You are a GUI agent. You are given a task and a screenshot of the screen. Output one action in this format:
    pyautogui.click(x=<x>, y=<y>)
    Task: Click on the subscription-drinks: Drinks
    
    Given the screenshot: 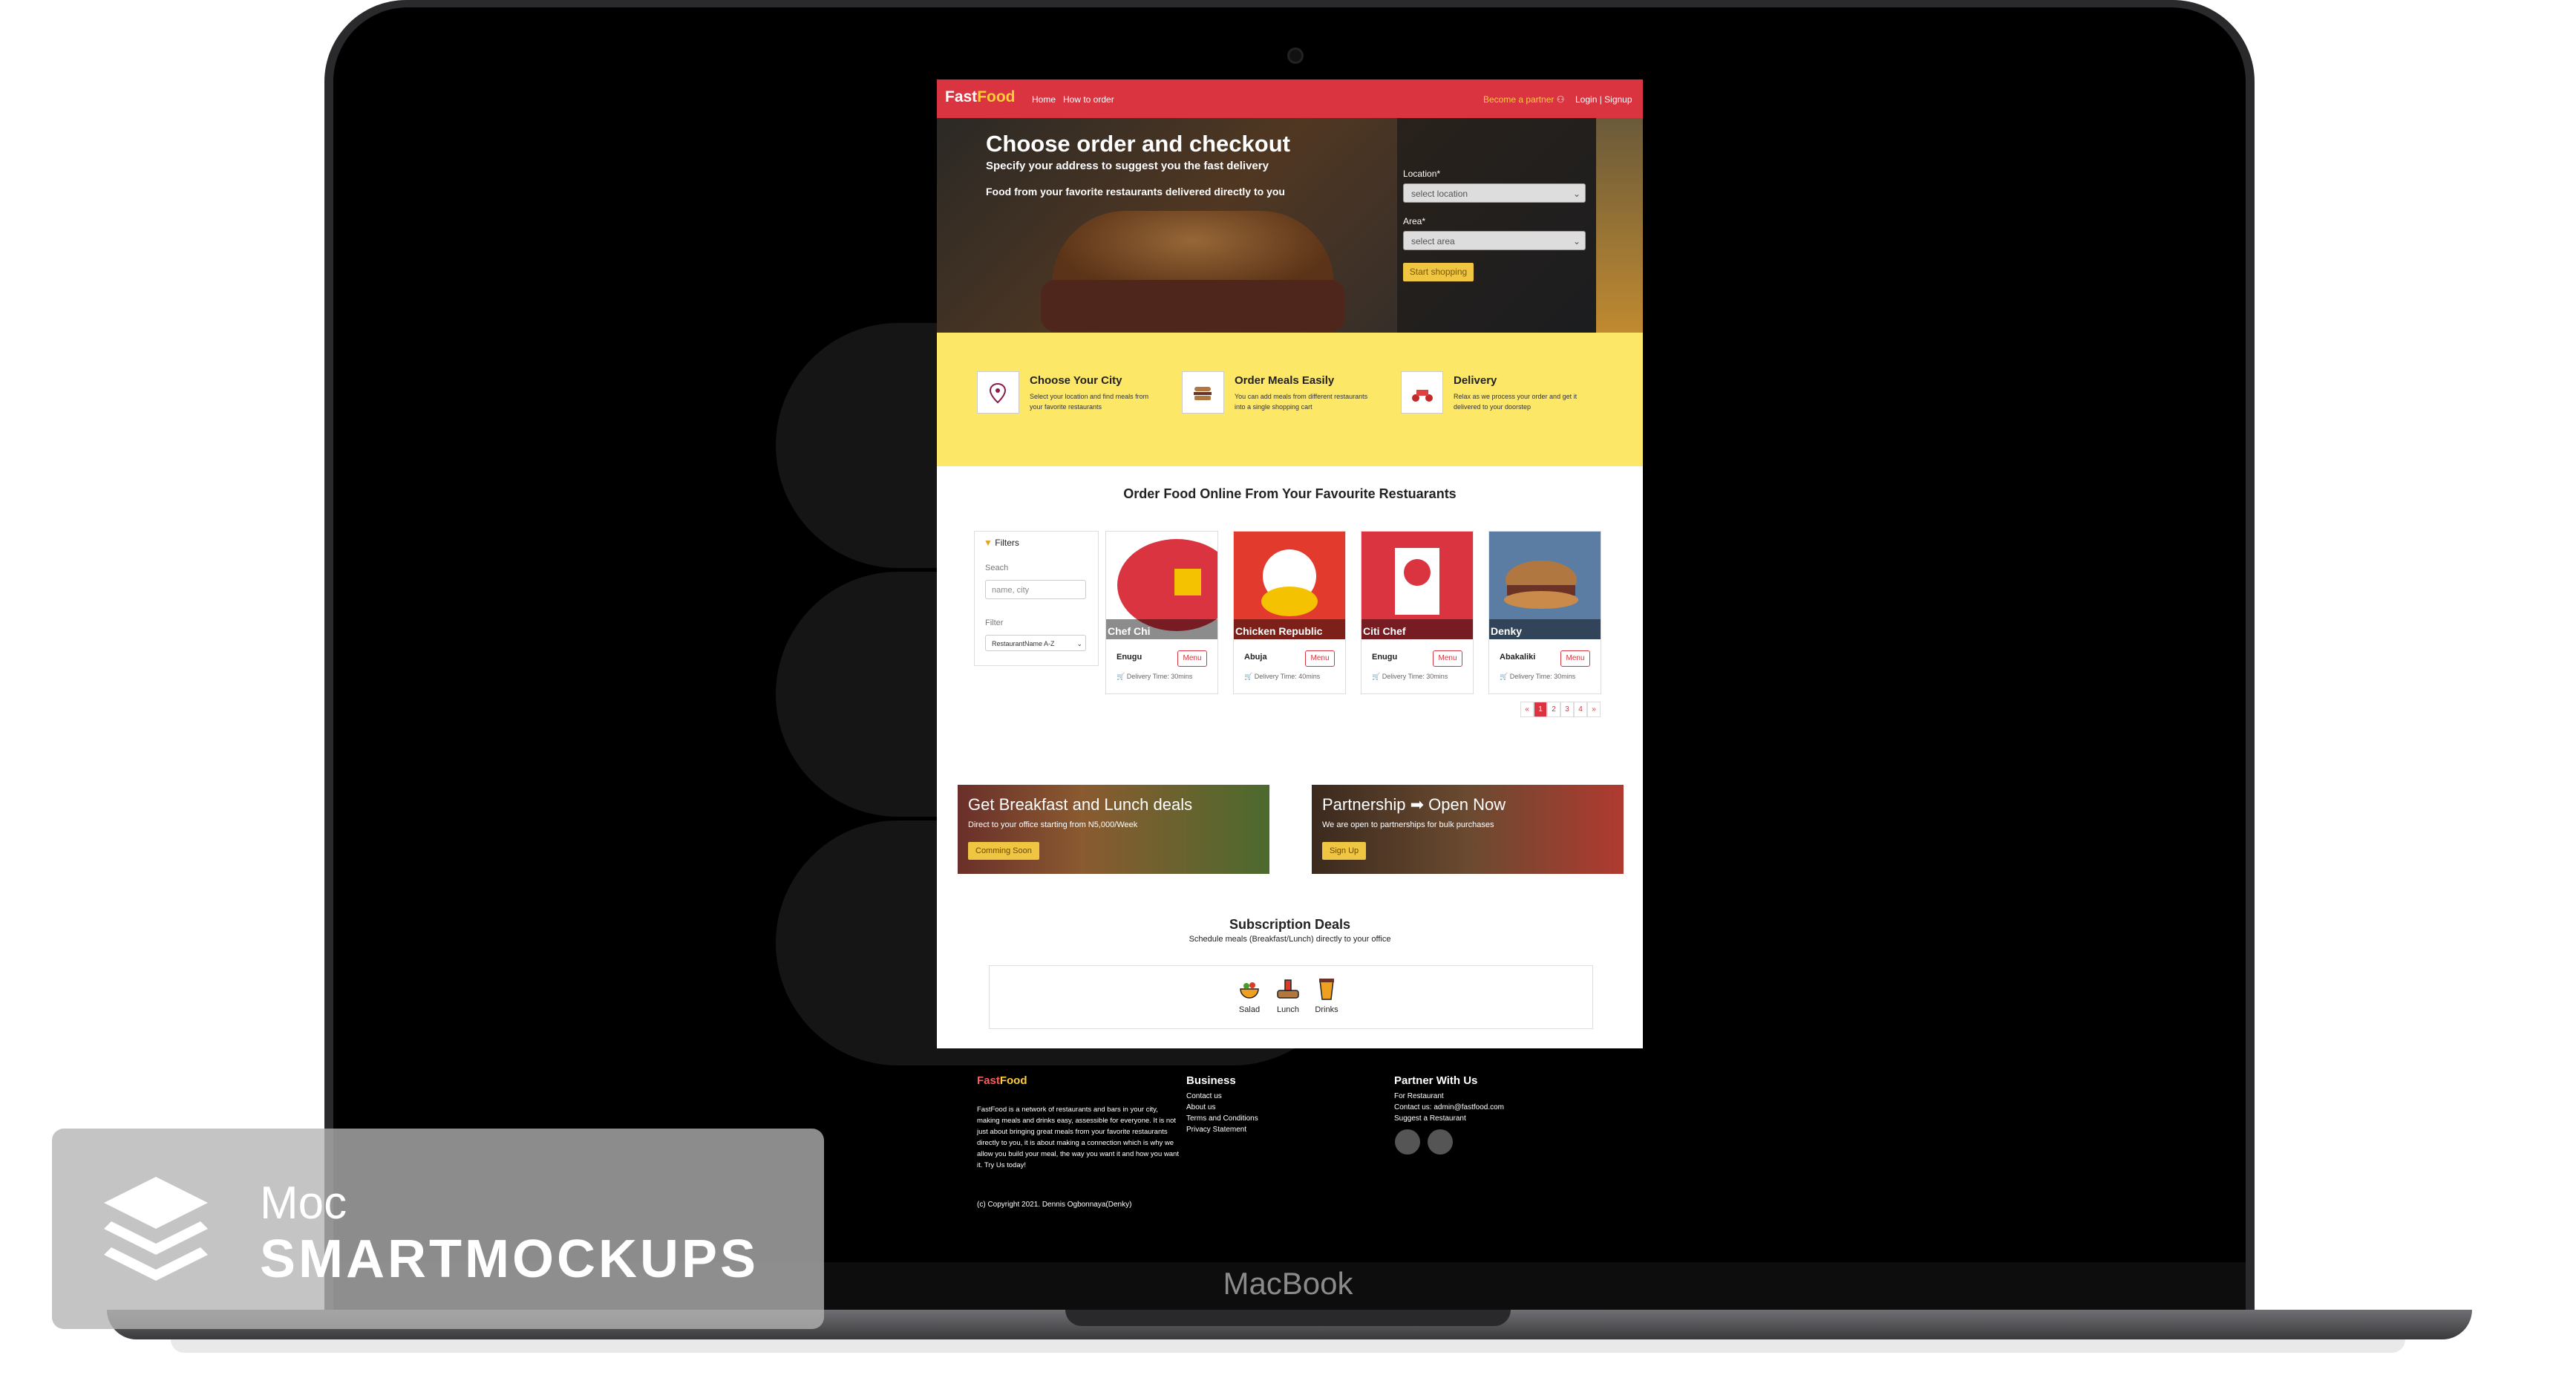 What is the action you would take?
    pyautogui.click(x=1326, y=995)
    